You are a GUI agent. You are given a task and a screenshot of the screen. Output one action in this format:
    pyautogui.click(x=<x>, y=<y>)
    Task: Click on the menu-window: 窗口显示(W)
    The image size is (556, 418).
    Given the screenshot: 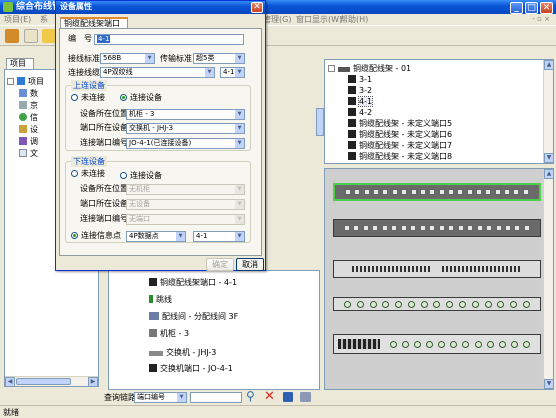 What is the action you would take?
    pyautogui.click(x=319, y=19)
    